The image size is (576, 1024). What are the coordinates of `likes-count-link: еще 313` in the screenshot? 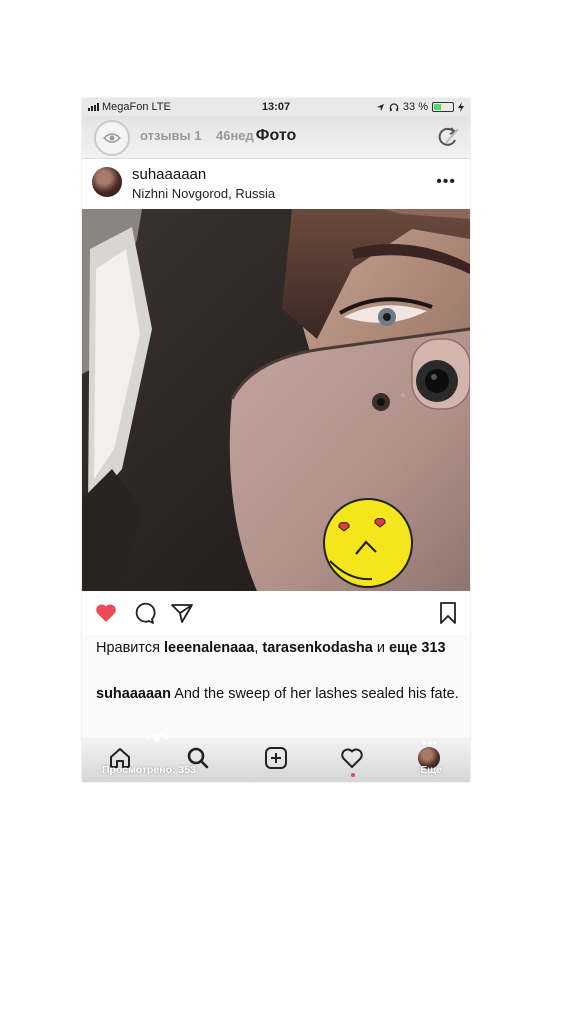 It's located at (417, 648).